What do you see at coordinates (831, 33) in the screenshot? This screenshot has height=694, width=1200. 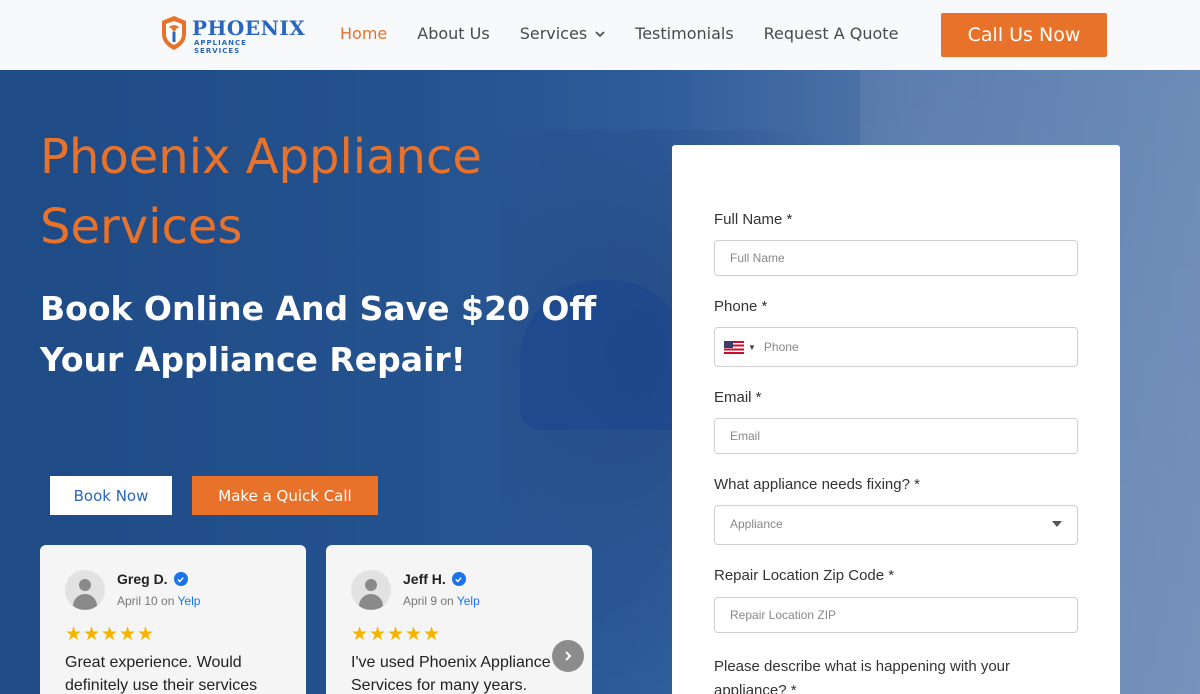 I see `nav-request-a-quote: Request A Quote` at bounding box center [831, 33].